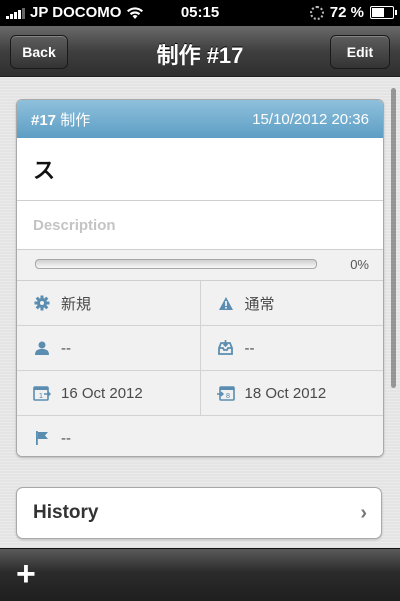  I want to click on chevron-right-icon: ›, so click(363, 512).